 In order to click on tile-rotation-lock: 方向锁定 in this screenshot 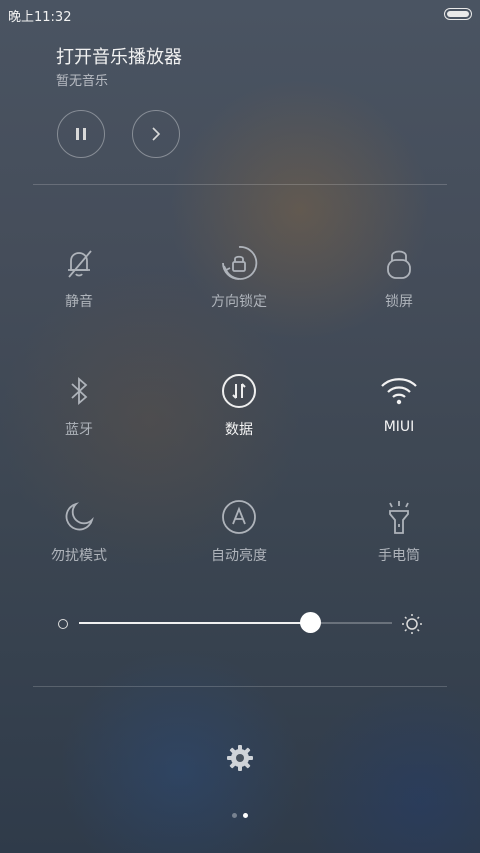, I will do `click(239, 277)`.